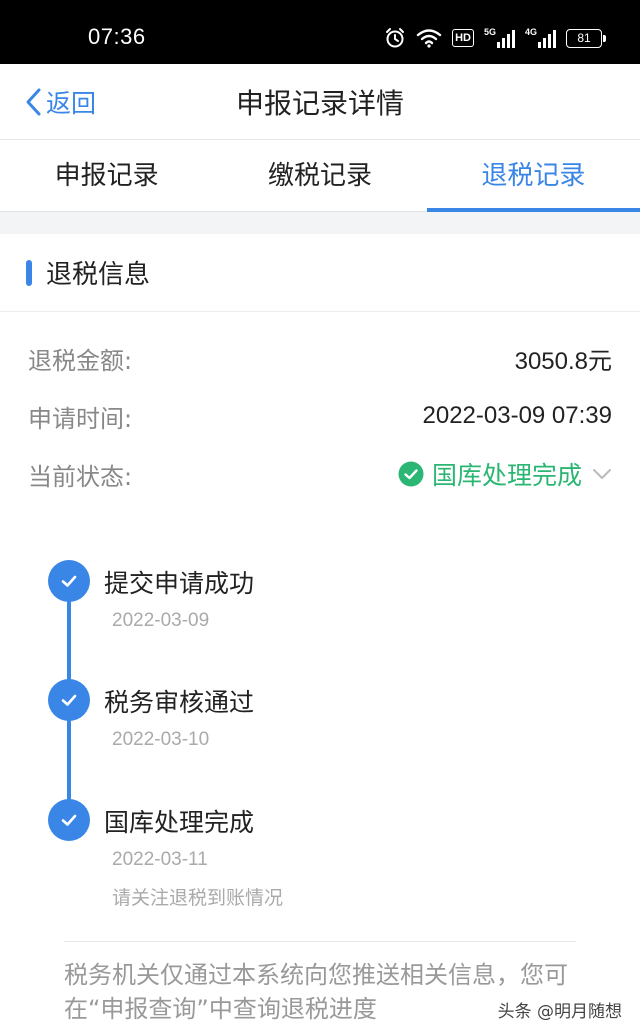 The width and height of the screenshot is (640, 1036). I want to click on alarm-icon, so click(395, 38).